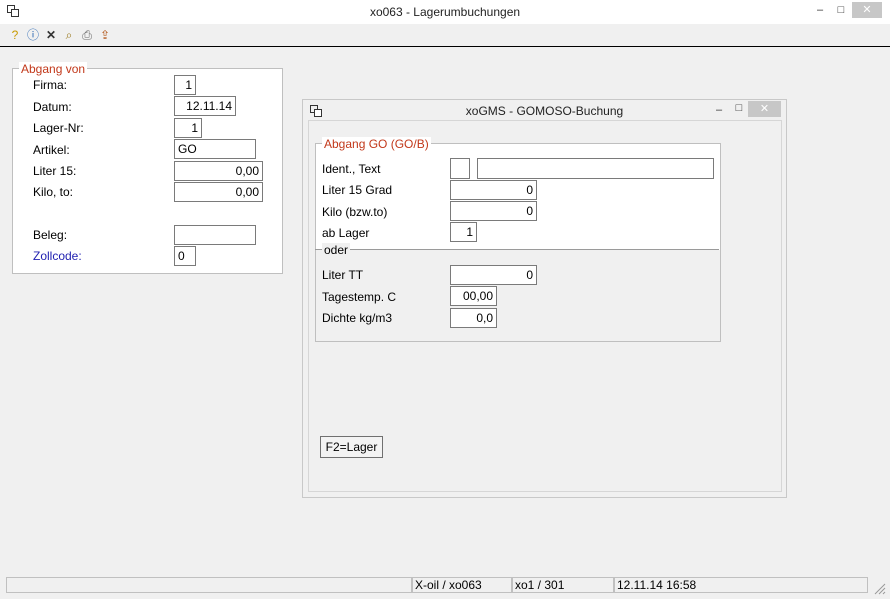  What do you see at coordinates (50, 235) in the screenshot?
I see `beleg-label: Beleg:` at bounding box center [50, 235].